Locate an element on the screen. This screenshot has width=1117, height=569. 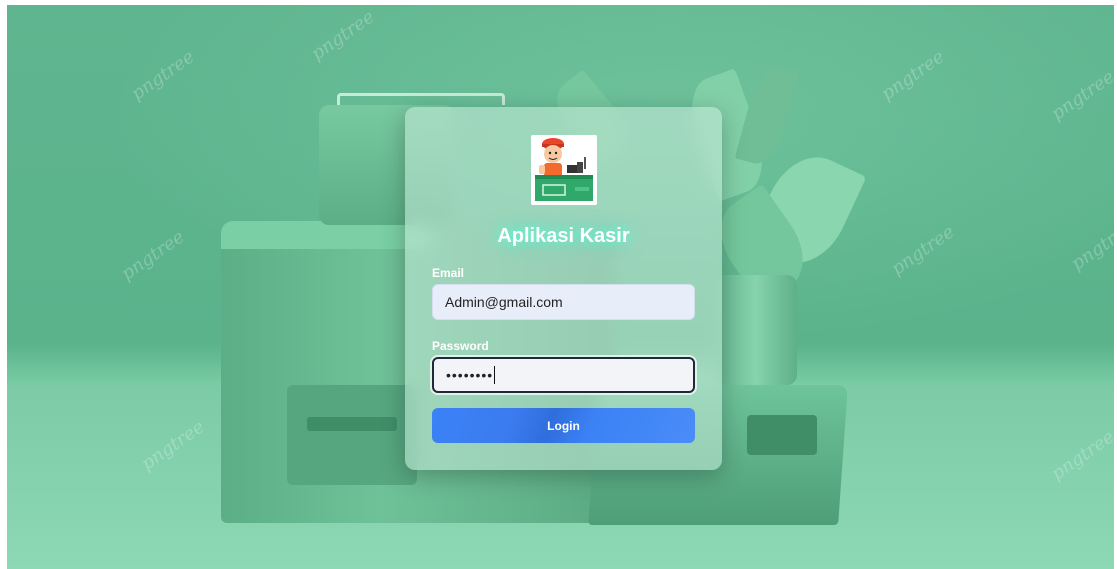
printer-rail is located at coordinates (421, 99).